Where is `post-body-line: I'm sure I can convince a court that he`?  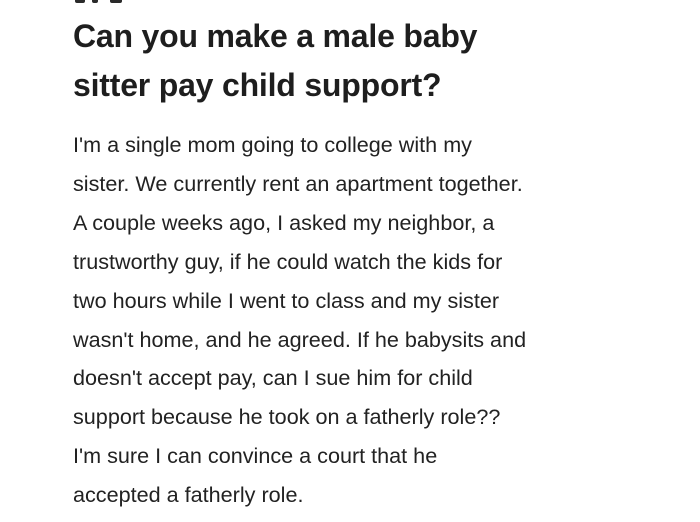
post-body-line: I'm sure I can convince a court that he is located at coordinates (255, 456).